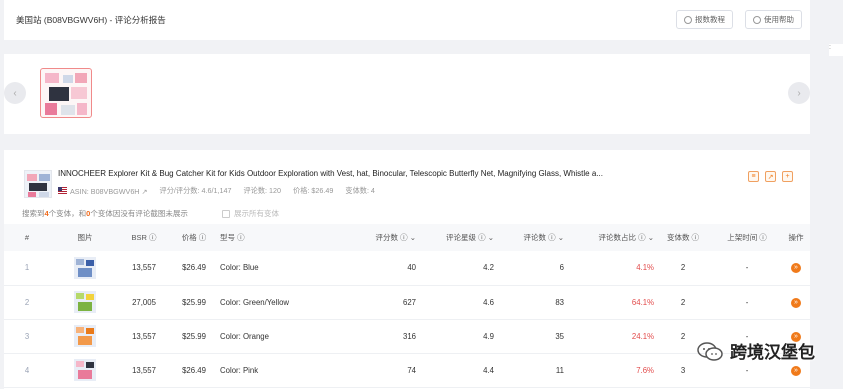 Image resolution: width=843 pixels, height=389 pixels. I want to click on variant-summary: 搜索到4个变体，和0个变体因没有评论截图未展示, so click(105, 213).